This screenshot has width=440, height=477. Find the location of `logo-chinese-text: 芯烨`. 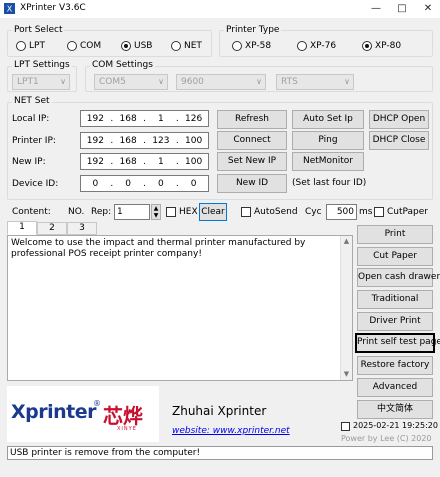

logo-chinese-text: 芯烨 is located at coordinates (123, 416).